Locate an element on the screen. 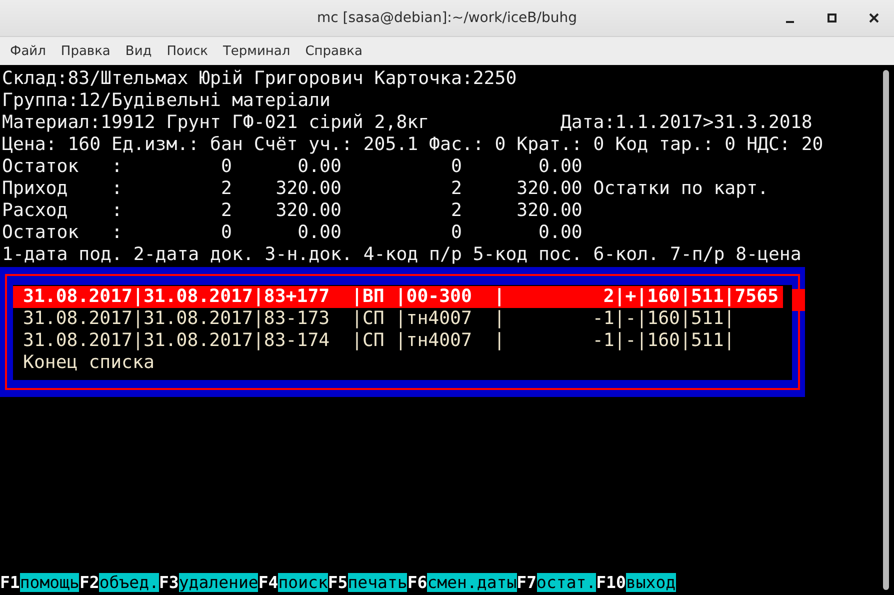 This screenshot has height=595, width=894. menu-item: Вид is located at coordinates (138, 51).